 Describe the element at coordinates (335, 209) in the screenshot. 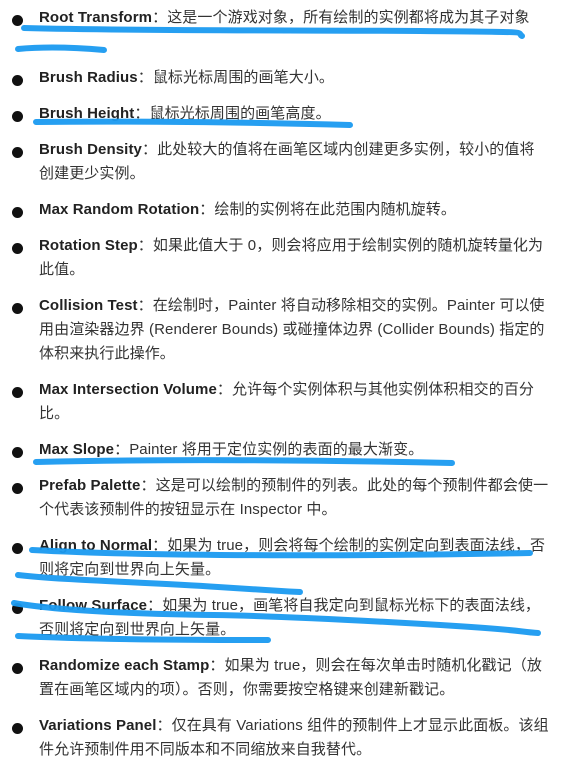

I see `item-description: 绘制的实例将在此范围内随机旋转。` at that location.